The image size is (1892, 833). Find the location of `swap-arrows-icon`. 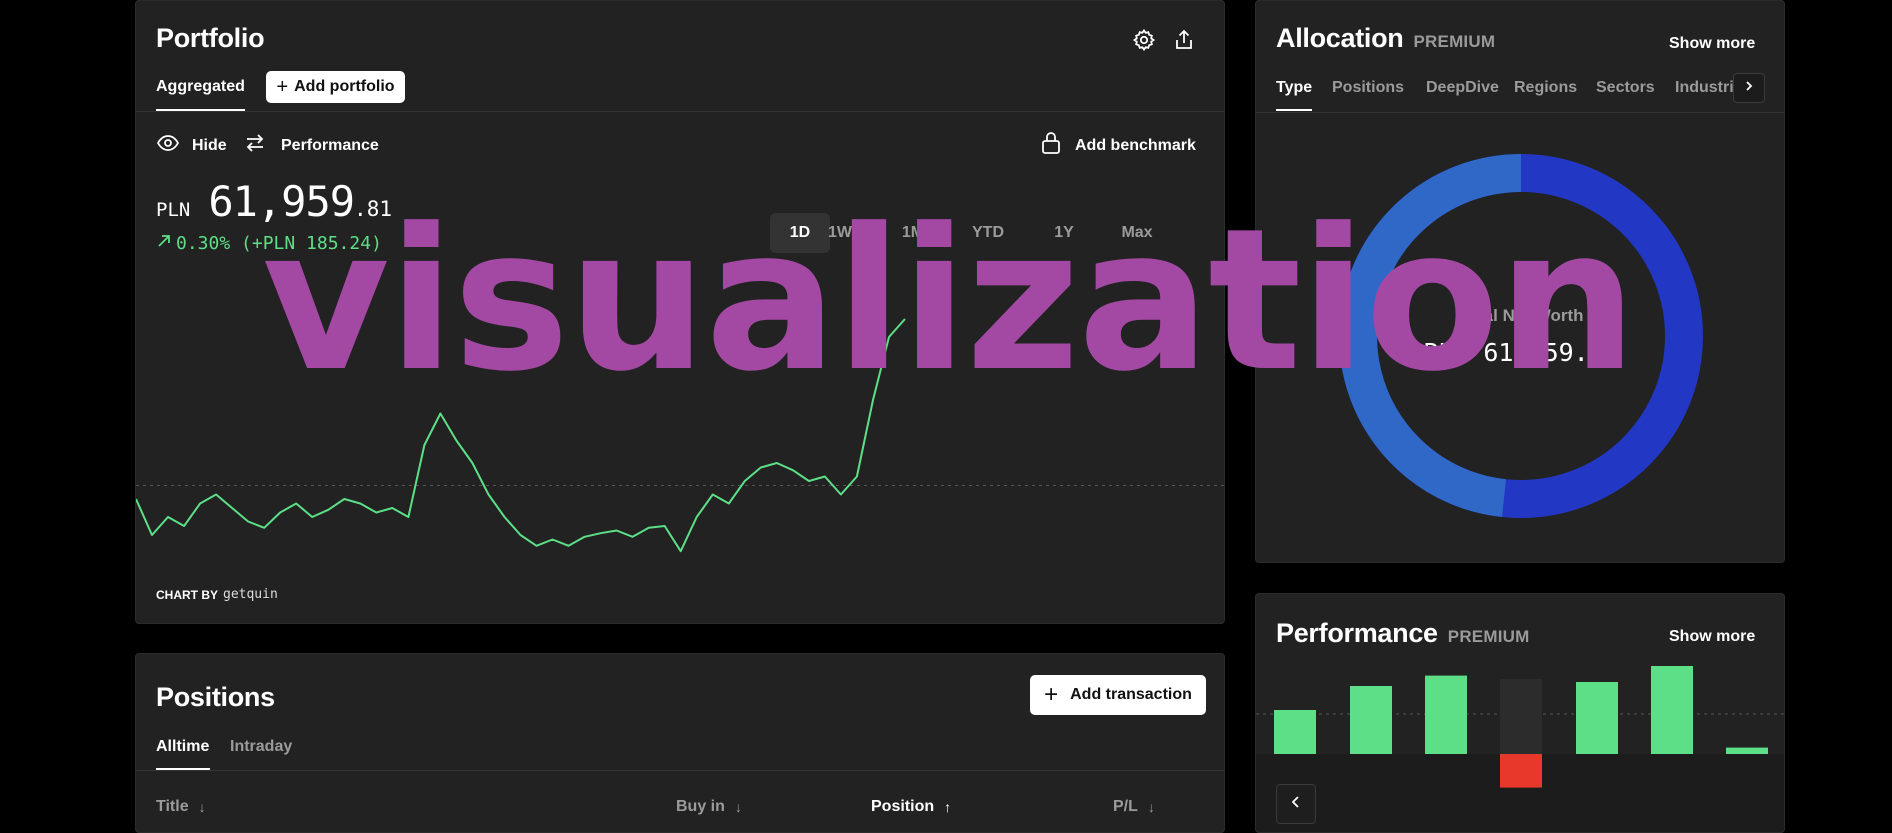

swap-arrows-icon is located at coordinates (255, 145).